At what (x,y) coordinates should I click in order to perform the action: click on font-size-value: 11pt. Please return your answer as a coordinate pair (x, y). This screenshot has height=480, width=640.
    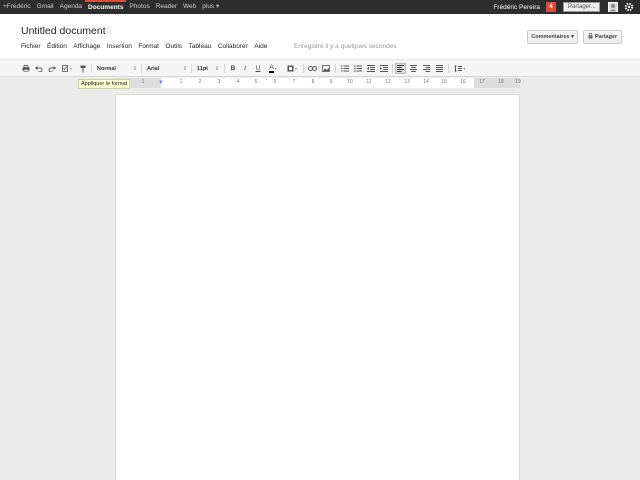
    Looking at the image, I should click on (203, 68).